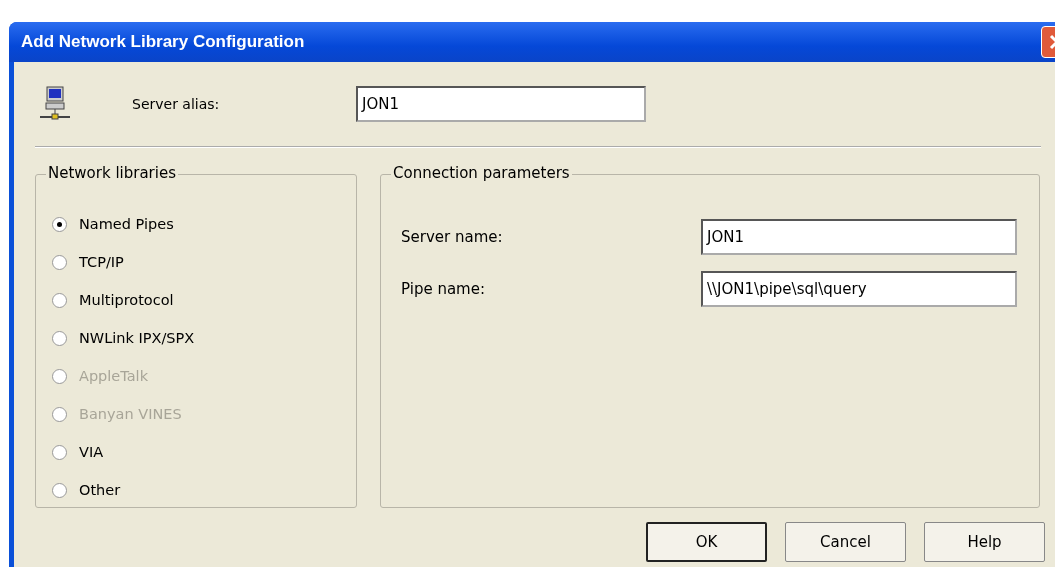 The image size is (1055, 567). Describe the element at coordinates (481, 173) in the screenshot. I see `group-title: Connection parameters` at that location.